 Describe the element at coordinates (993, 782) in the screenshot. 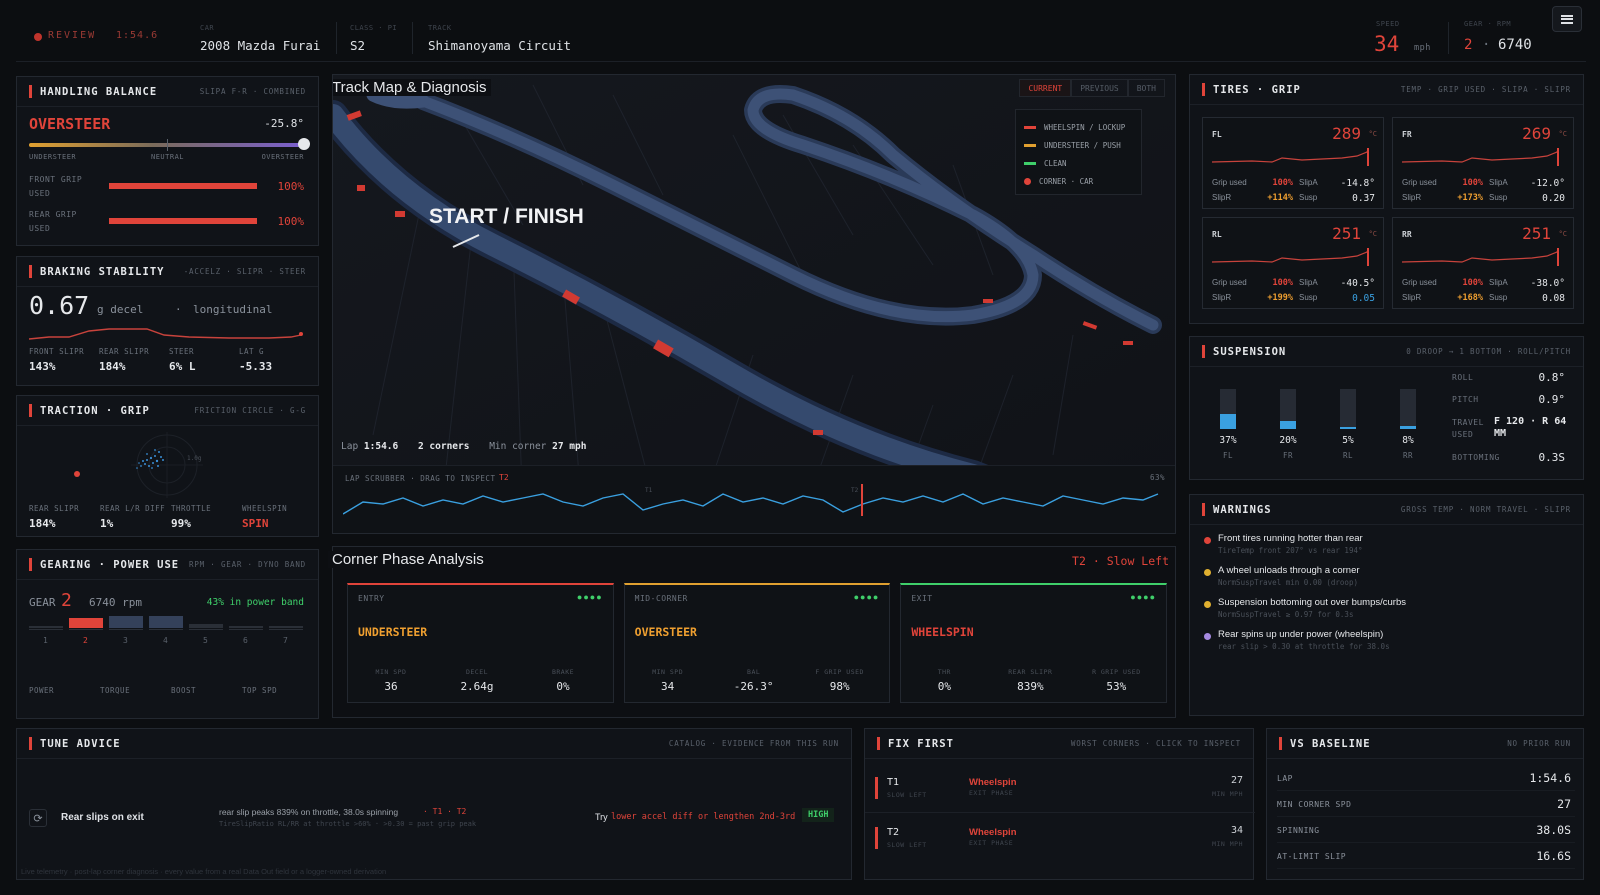

I see `fix-issue: Wheelspin` at that location.